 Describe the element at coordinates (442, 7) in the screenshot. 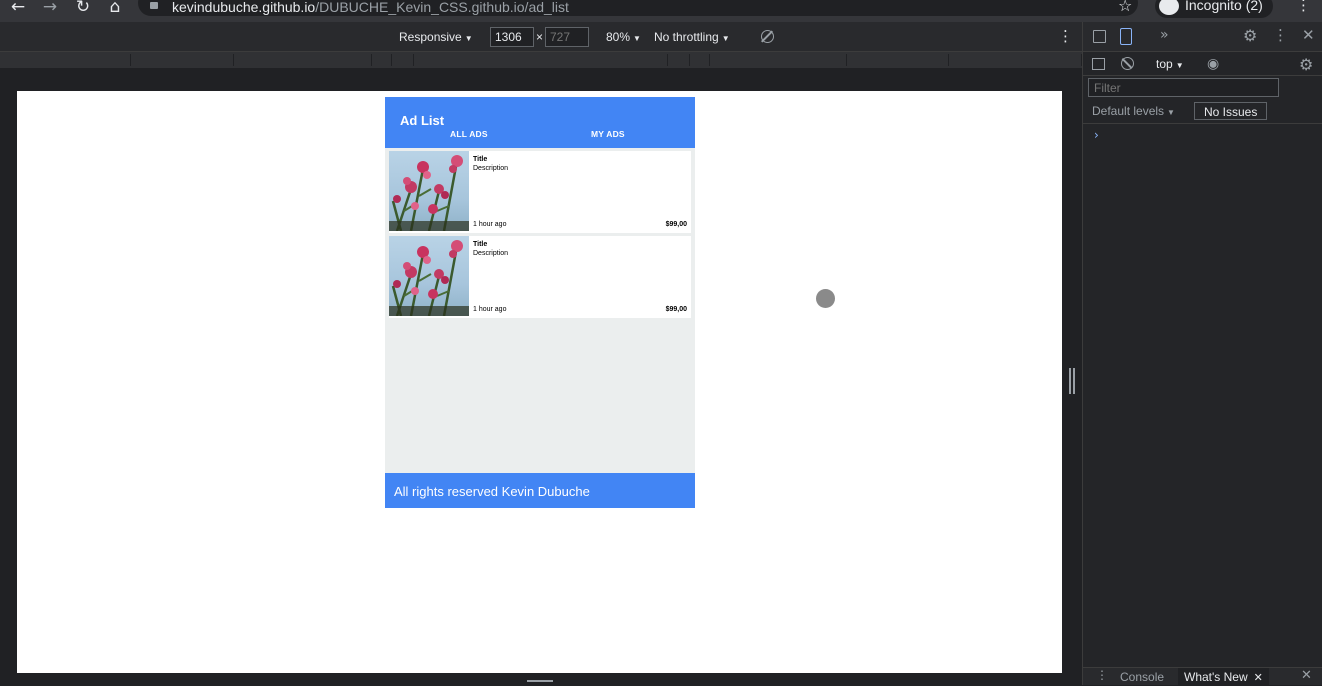

I see `url-path: /DUBUCHE_Kevin_CSS.github.io/ad_list` at that location.